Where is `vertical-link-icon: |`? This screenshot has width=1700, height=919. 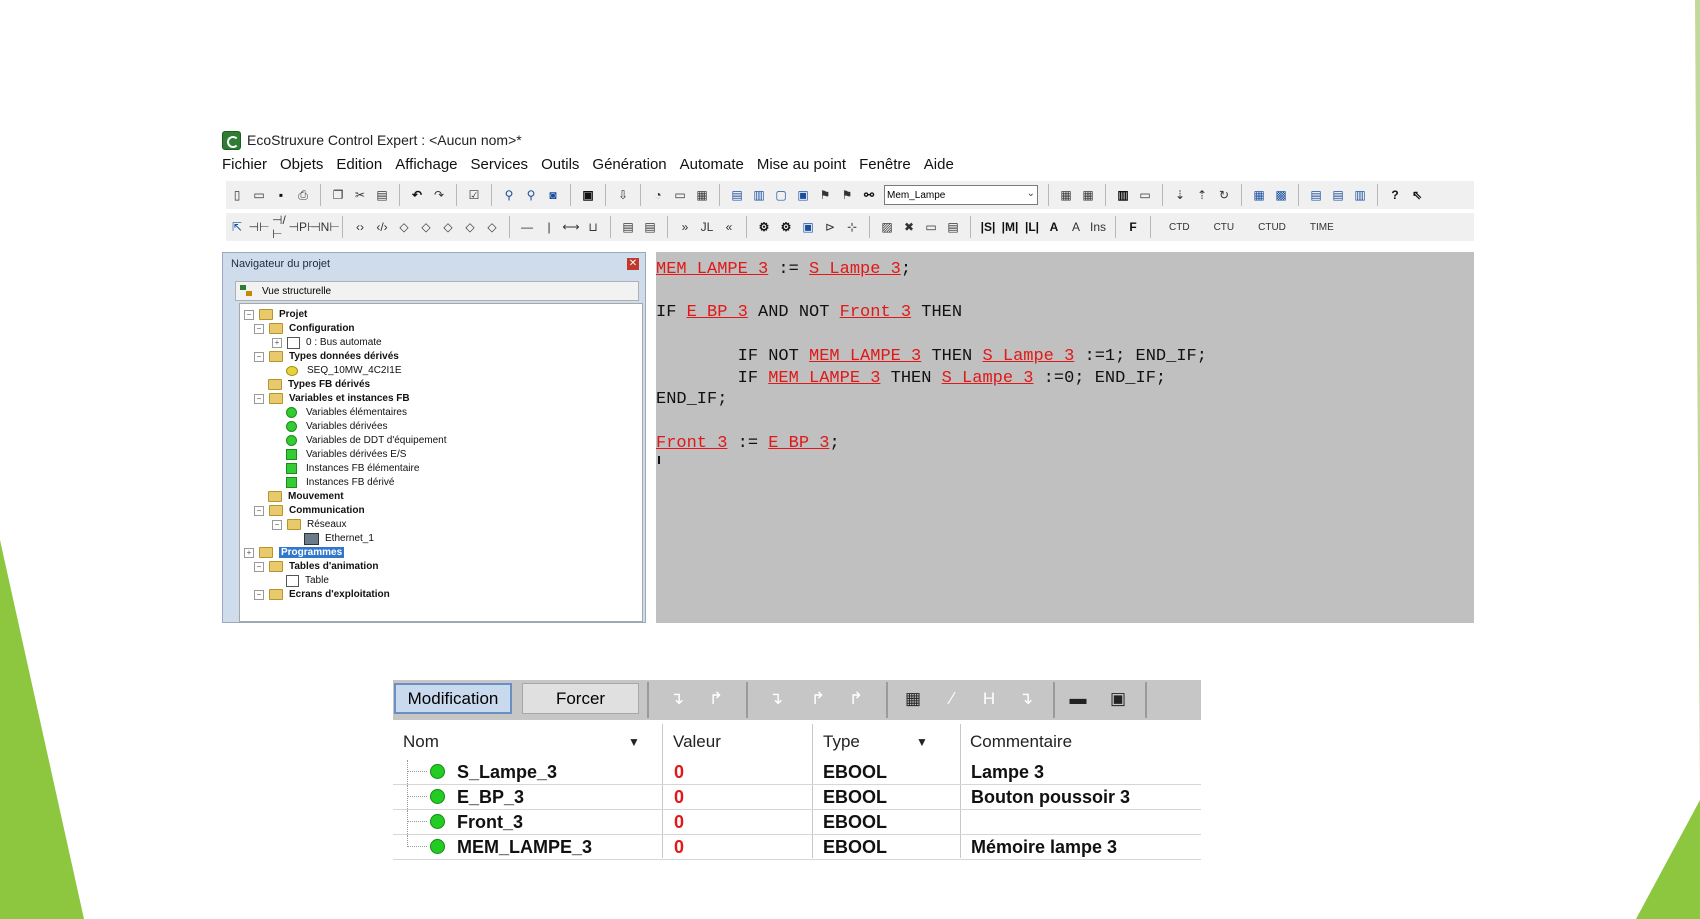 vertical-link-icon: | is located at coordinates (549, 227).